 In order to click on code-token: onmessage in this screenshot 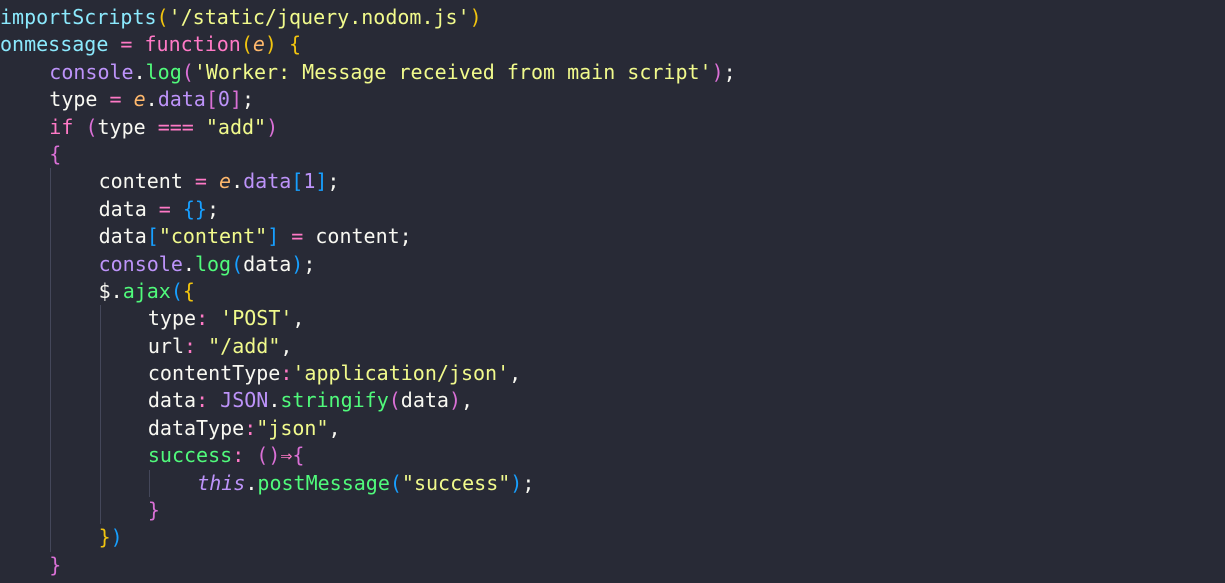, I will do `click(54, 44)`.